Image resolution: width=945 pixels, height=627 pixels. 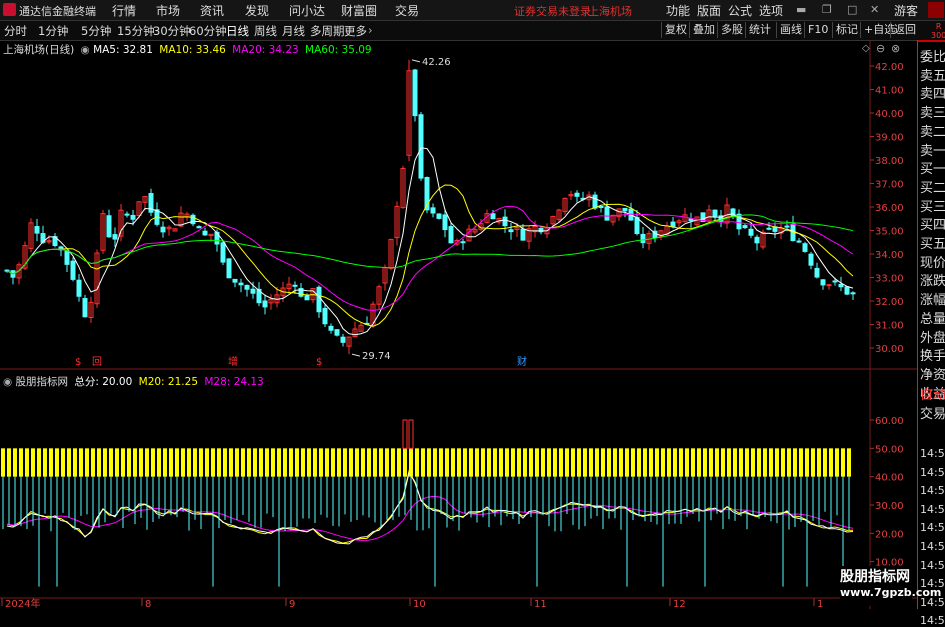 I want to click on restore-icon: ❐, so click(x=827, y=9).